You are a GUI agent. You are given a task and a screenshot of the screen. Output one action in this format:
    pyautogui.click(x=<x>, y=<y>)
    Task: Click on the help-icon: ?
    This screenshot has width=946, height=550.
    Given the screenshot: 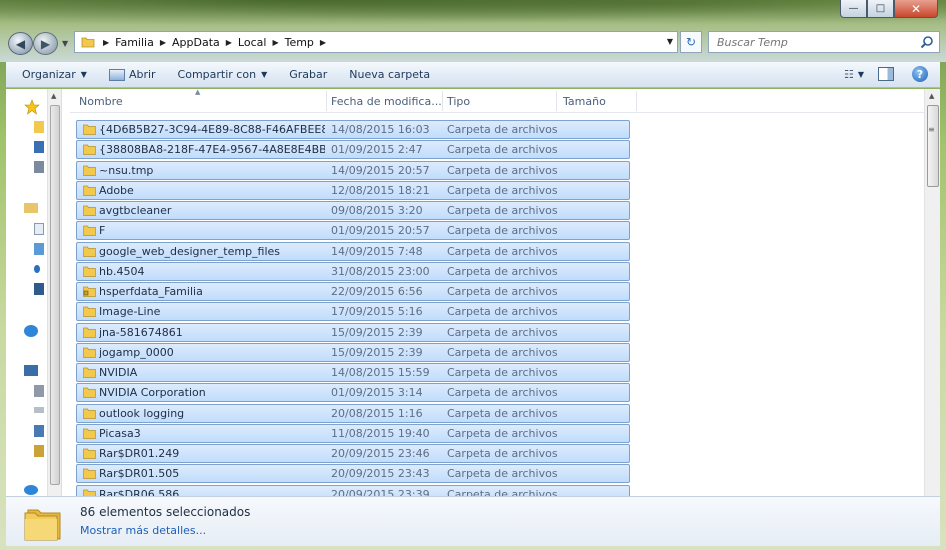 What is the action you would take?
    pyautogui.click(x=920, y=74)
    